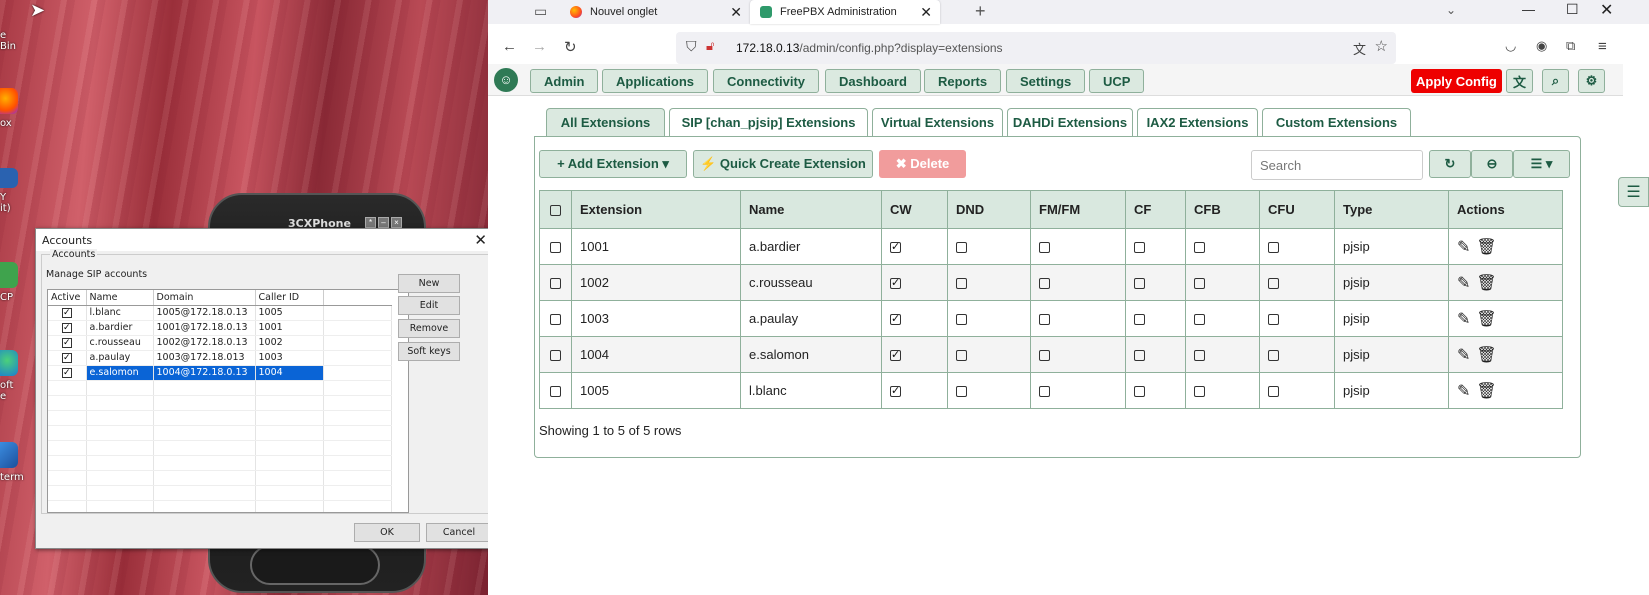  Describe the element at coordinates (656, 390) in the screenshot. I see `extension-number: 1005` at that location.